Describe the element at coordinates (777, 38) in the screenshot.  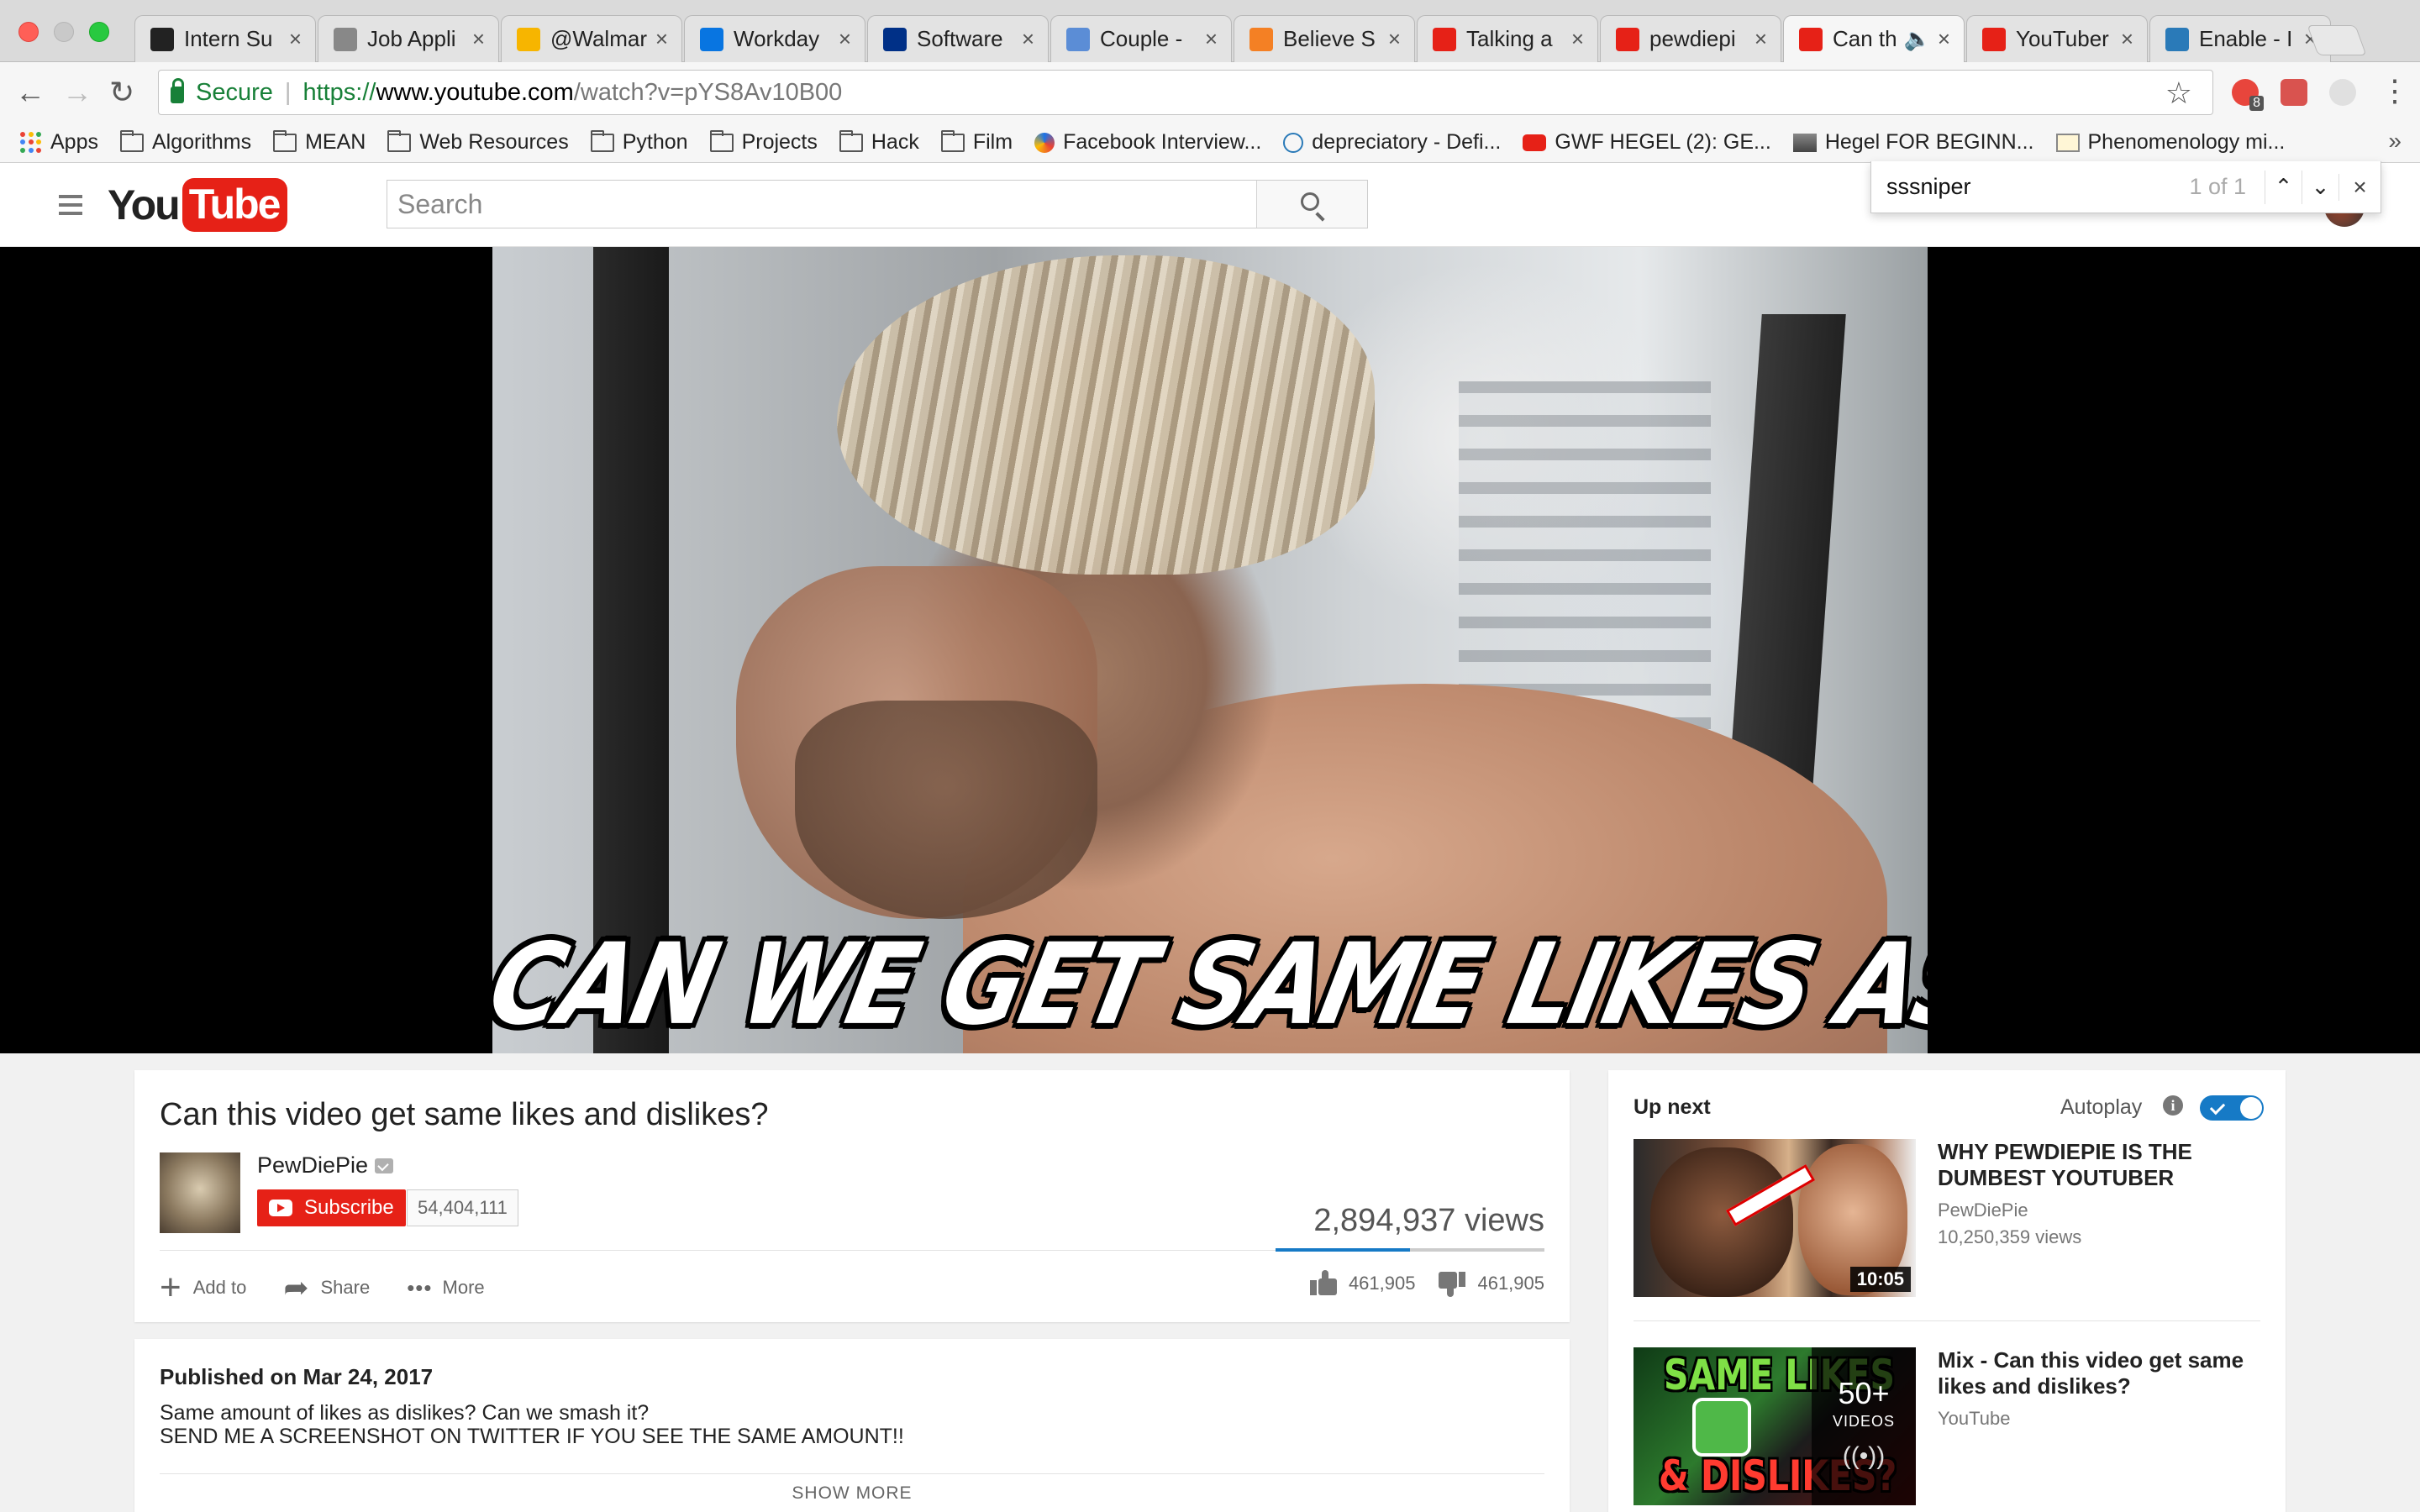
I see `tab-title: Workday` at that location.